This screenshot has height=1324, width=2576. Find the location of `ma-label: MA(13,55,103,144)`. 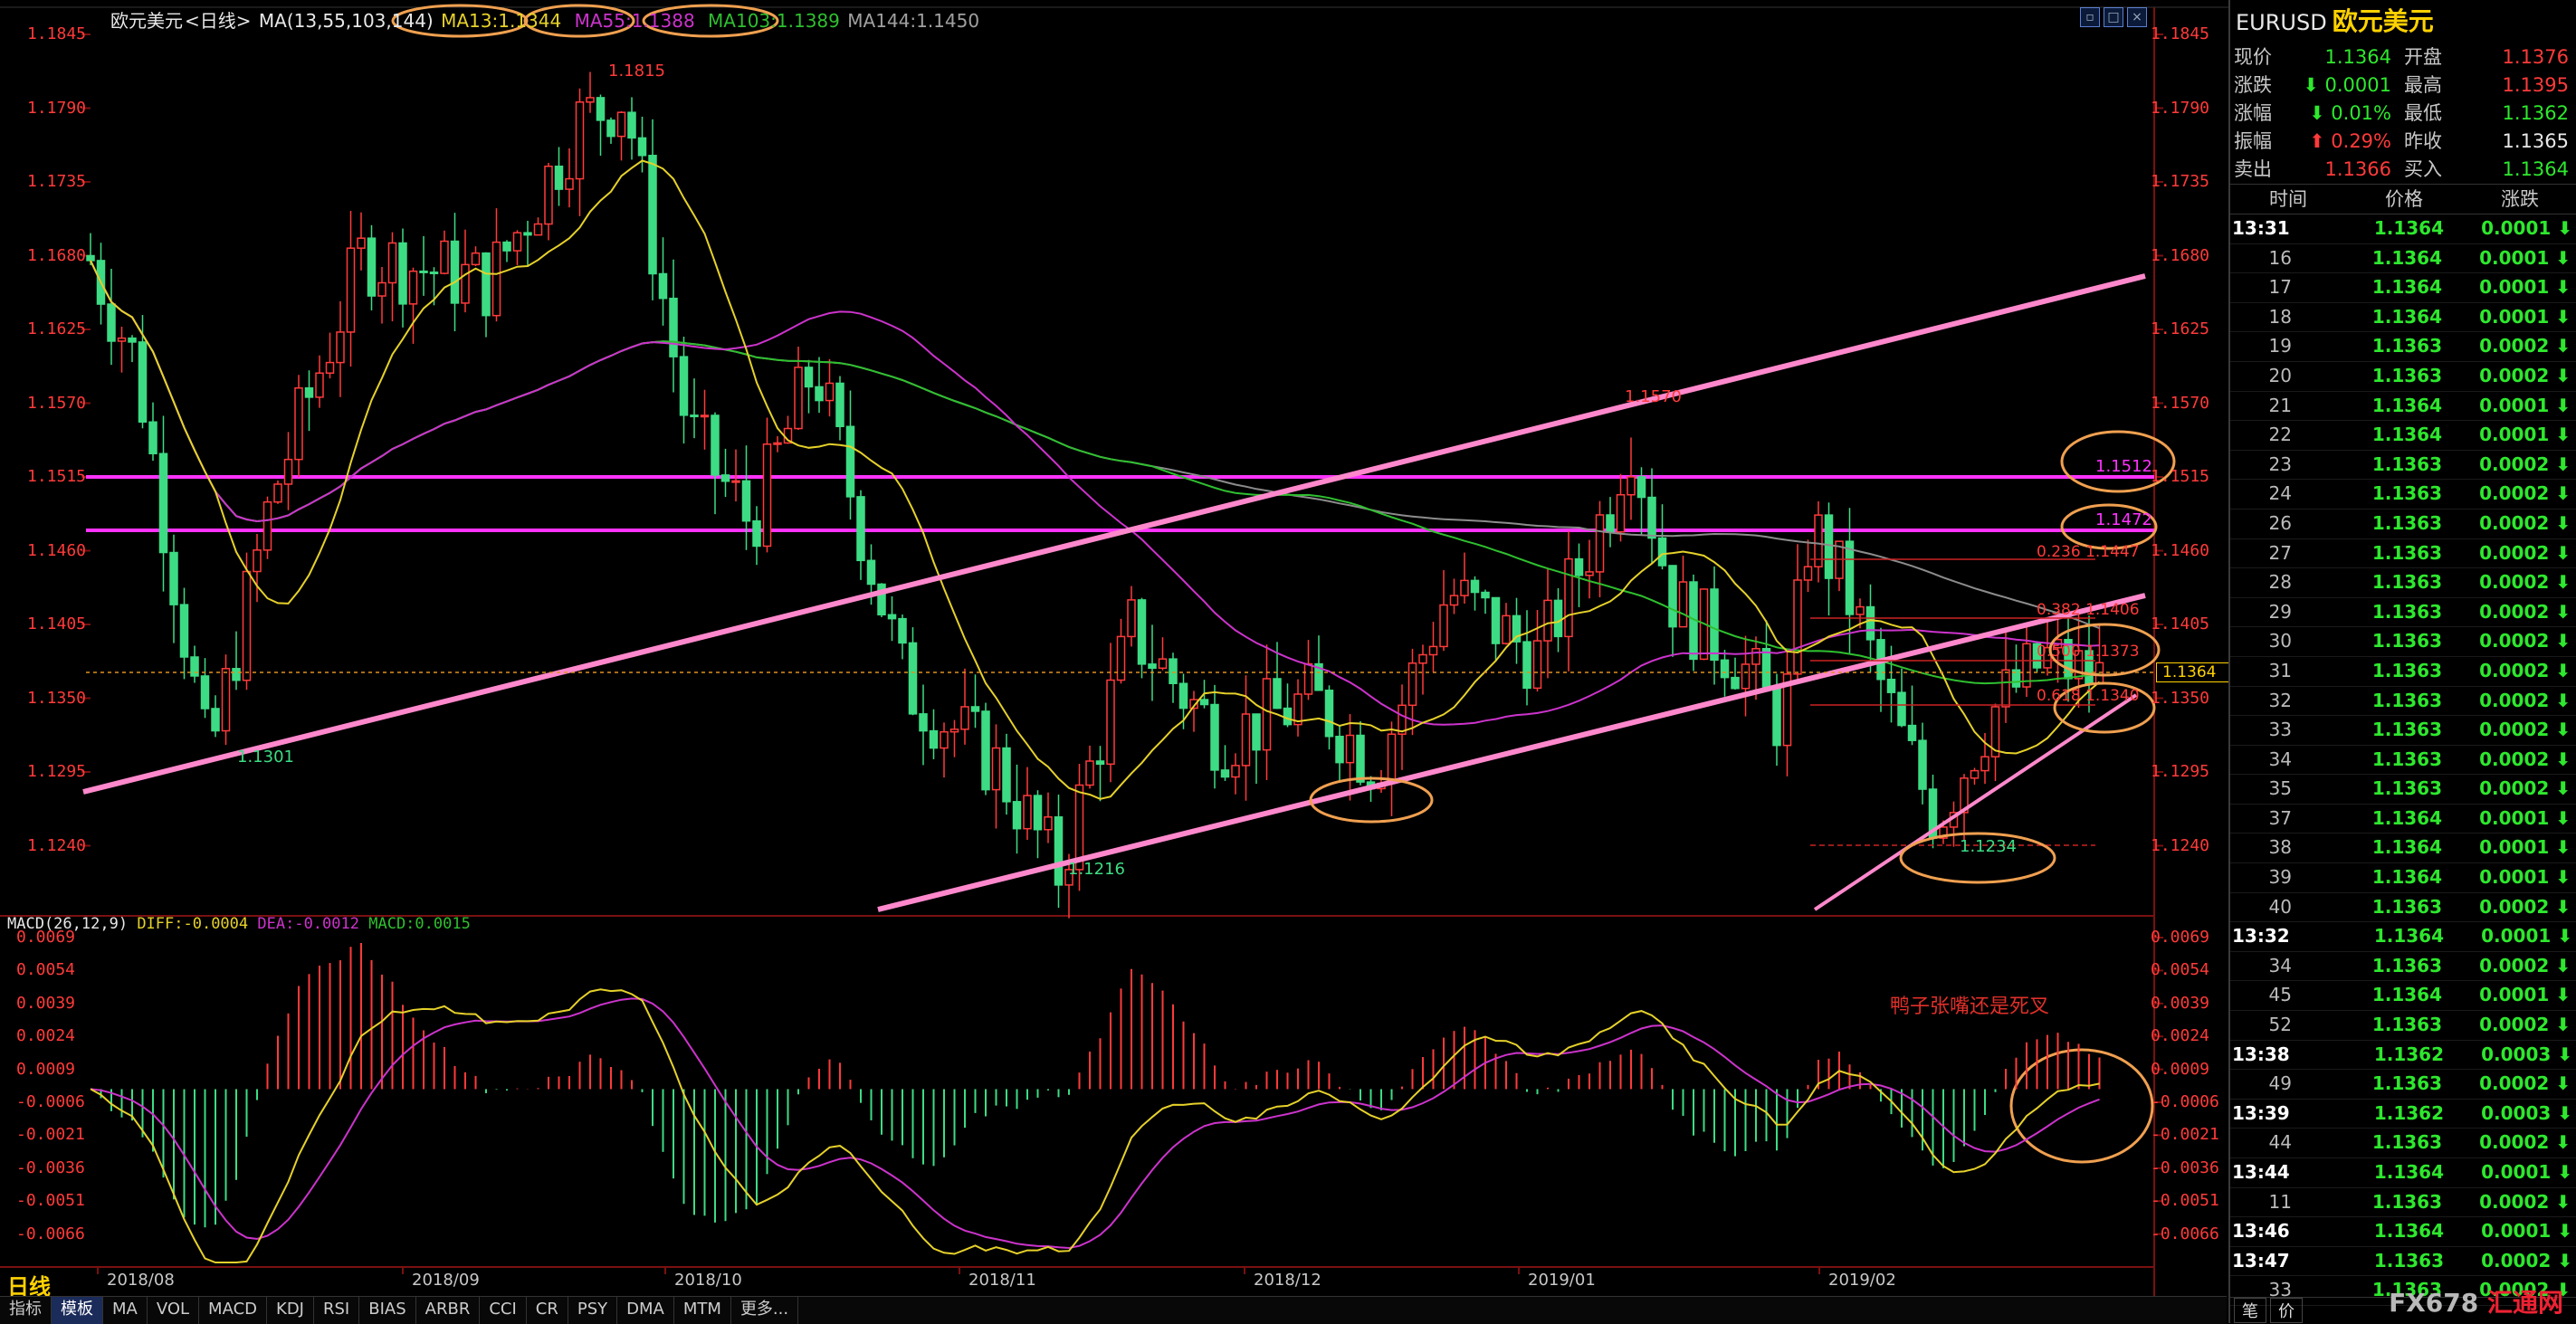

ma-label: MA(13,55,103,144) is located at coordinates (346, 21).